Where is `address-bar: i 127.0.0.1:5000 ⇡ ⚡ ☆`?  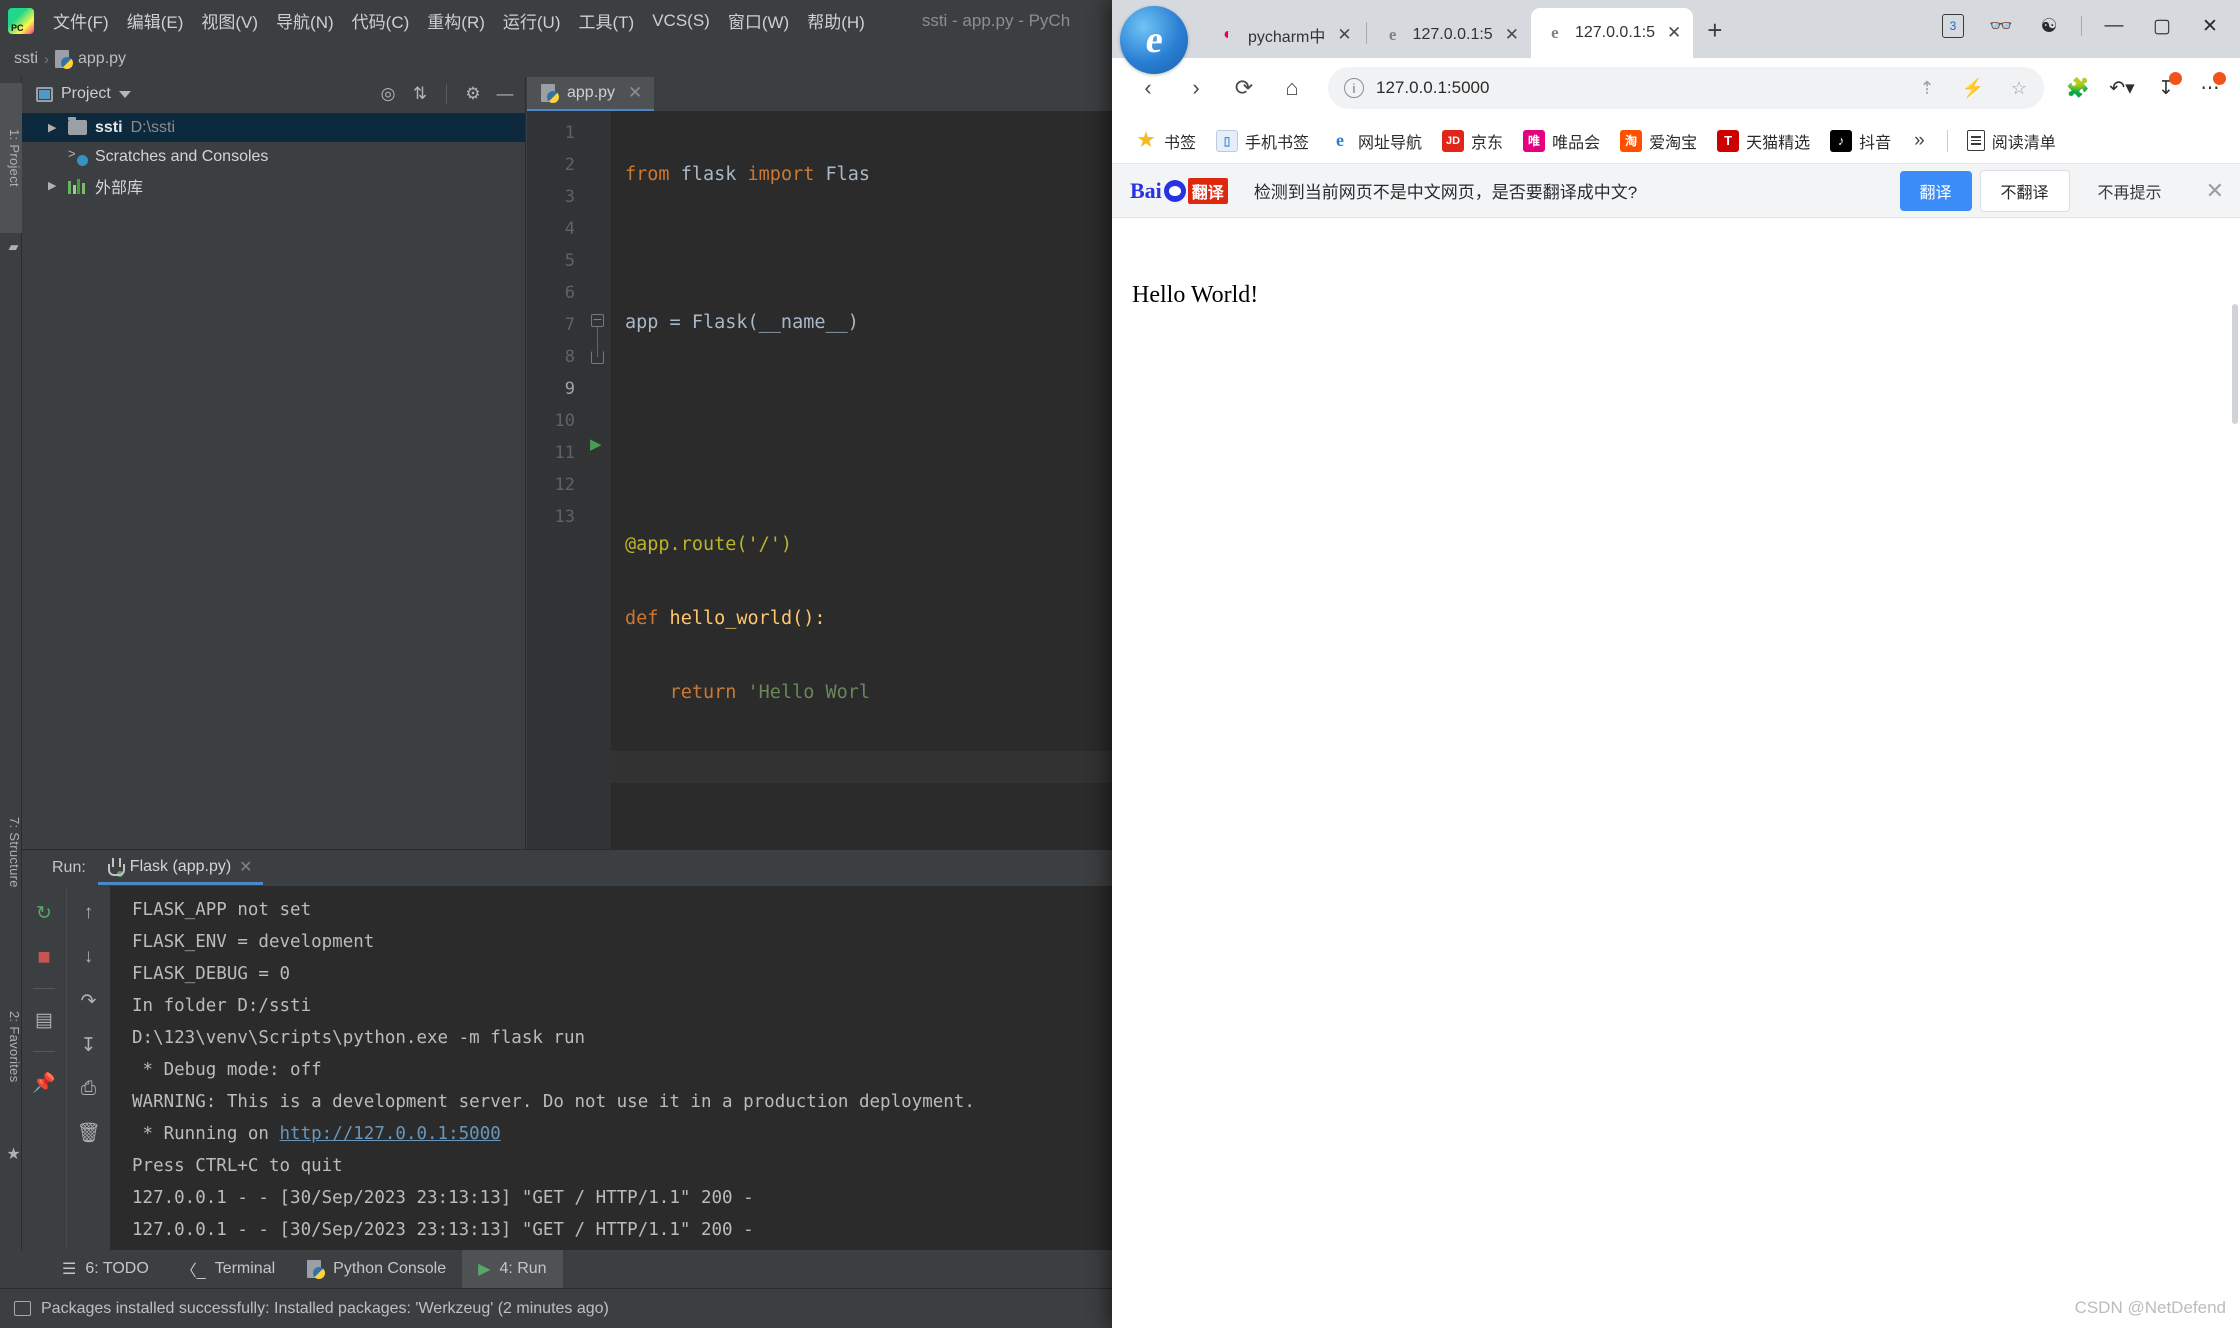 address-bar: i 127.0.0.1:5000 ⇡ ⚡ ☆ is located at coordinates (1686, 88).